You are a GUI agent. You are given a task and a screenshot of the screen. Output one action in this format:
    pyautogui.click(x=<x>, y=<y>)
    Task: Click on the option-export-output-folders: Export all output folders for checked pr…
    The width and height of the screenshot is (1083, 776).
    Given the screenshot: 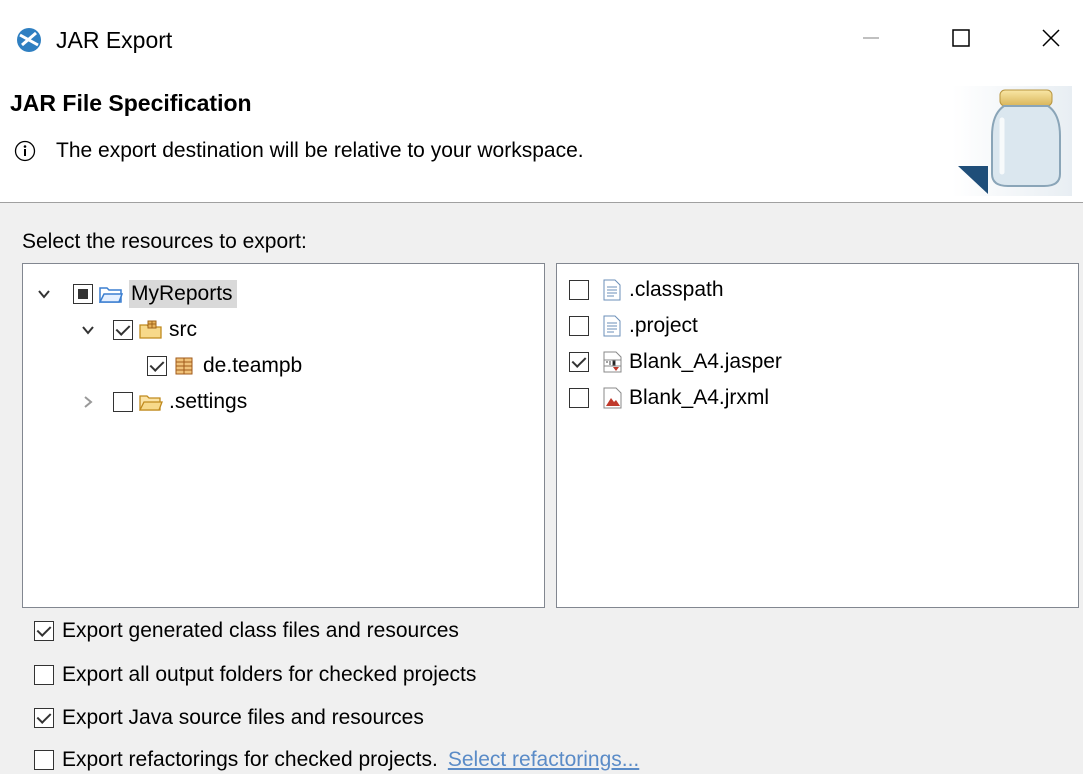 What is the action you would take?
    pyautogui.click(x=255, y=675)
    